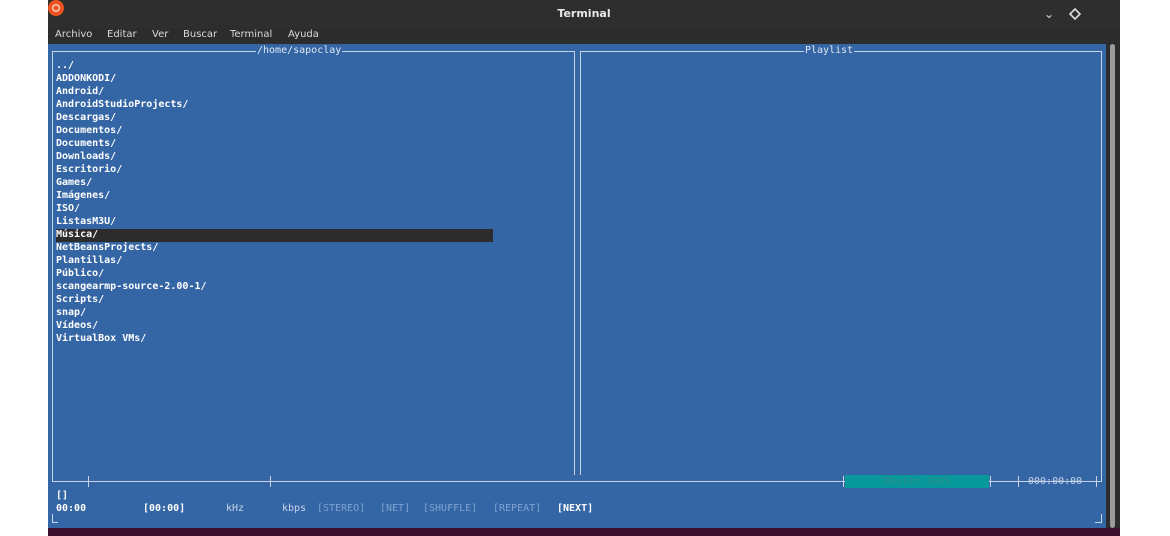 Image resolution: width=1170 pixels, height=536 pixels. What do you see at coordinates (65, 66) in the screenshot?
I see `file-item: ../` at bounding box center [65, 66].